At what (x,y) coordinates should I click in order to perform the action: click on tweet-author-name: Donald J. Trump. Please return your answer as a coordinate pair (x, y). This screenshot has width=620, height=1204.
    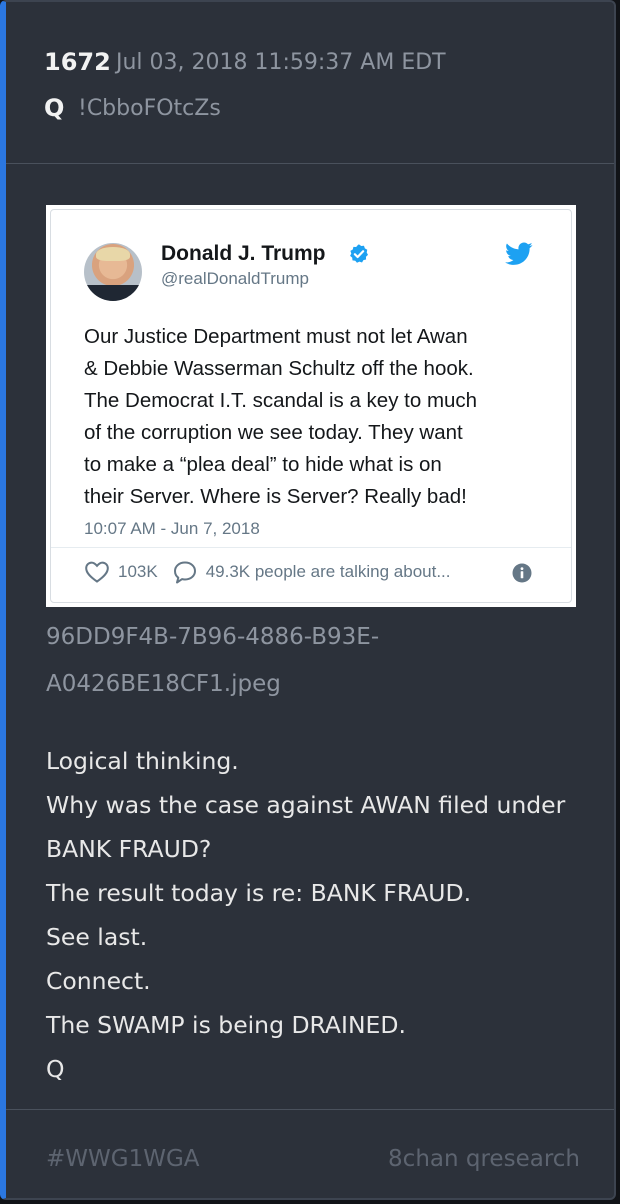
    Looking at the image, I should click on (243, 253).